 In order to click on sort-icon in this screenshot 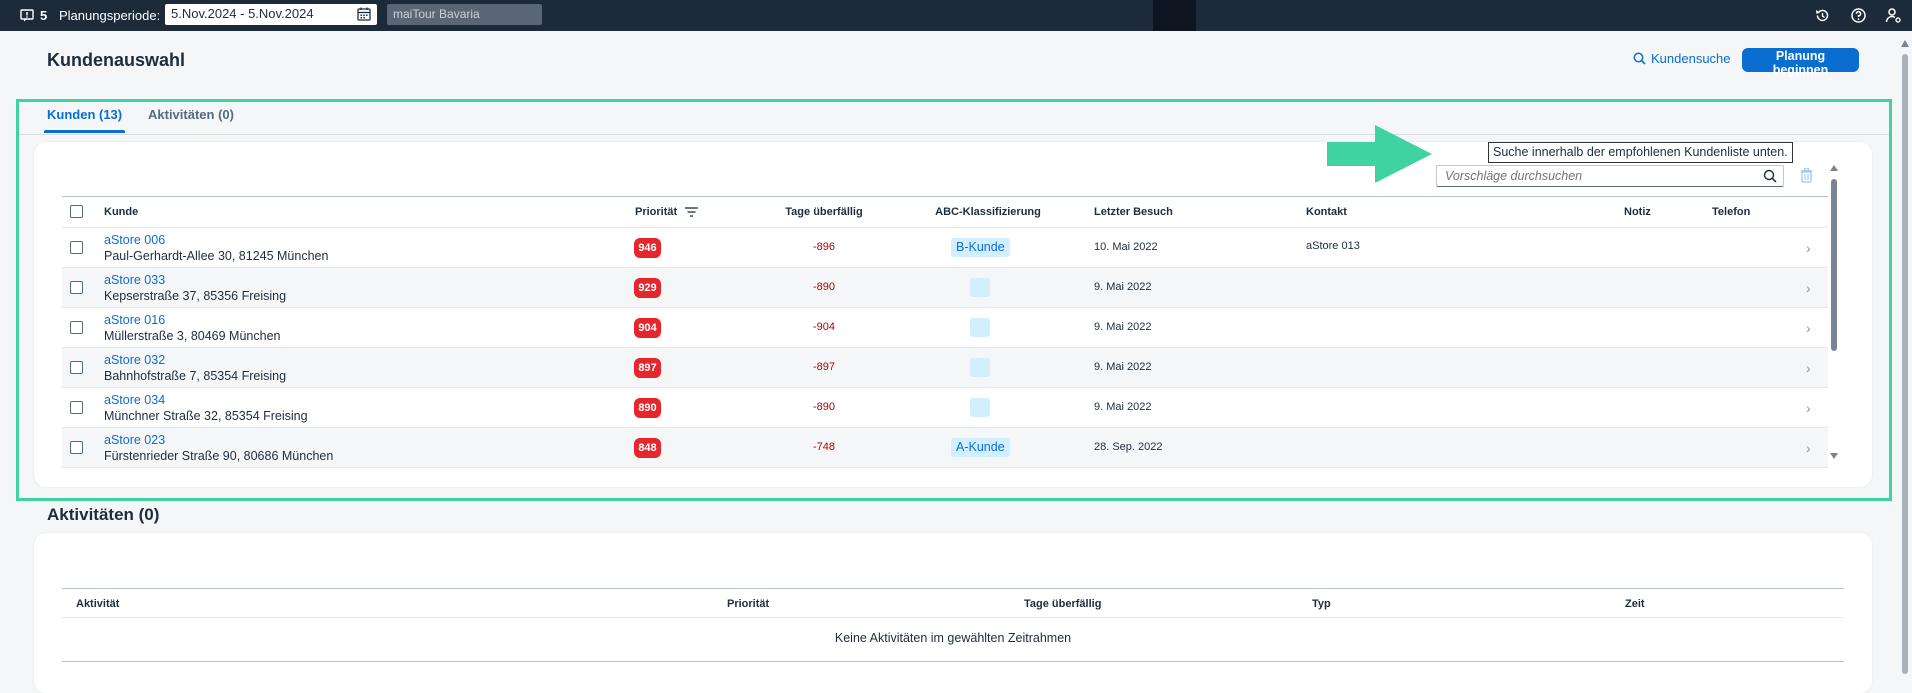, I will do `click(692, 212)`.